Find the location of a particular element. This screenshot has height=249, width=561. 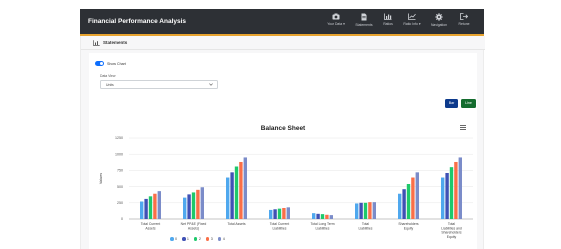

y-tick-label: 1000 is located at coordinates (119, 154).